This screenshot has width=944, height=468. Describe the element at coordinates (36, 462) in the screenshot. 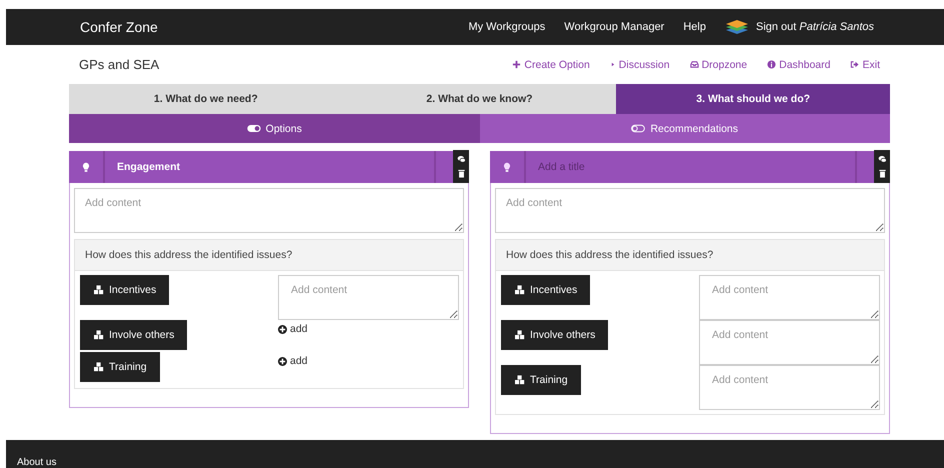

I see `about-link: About us` at that location.